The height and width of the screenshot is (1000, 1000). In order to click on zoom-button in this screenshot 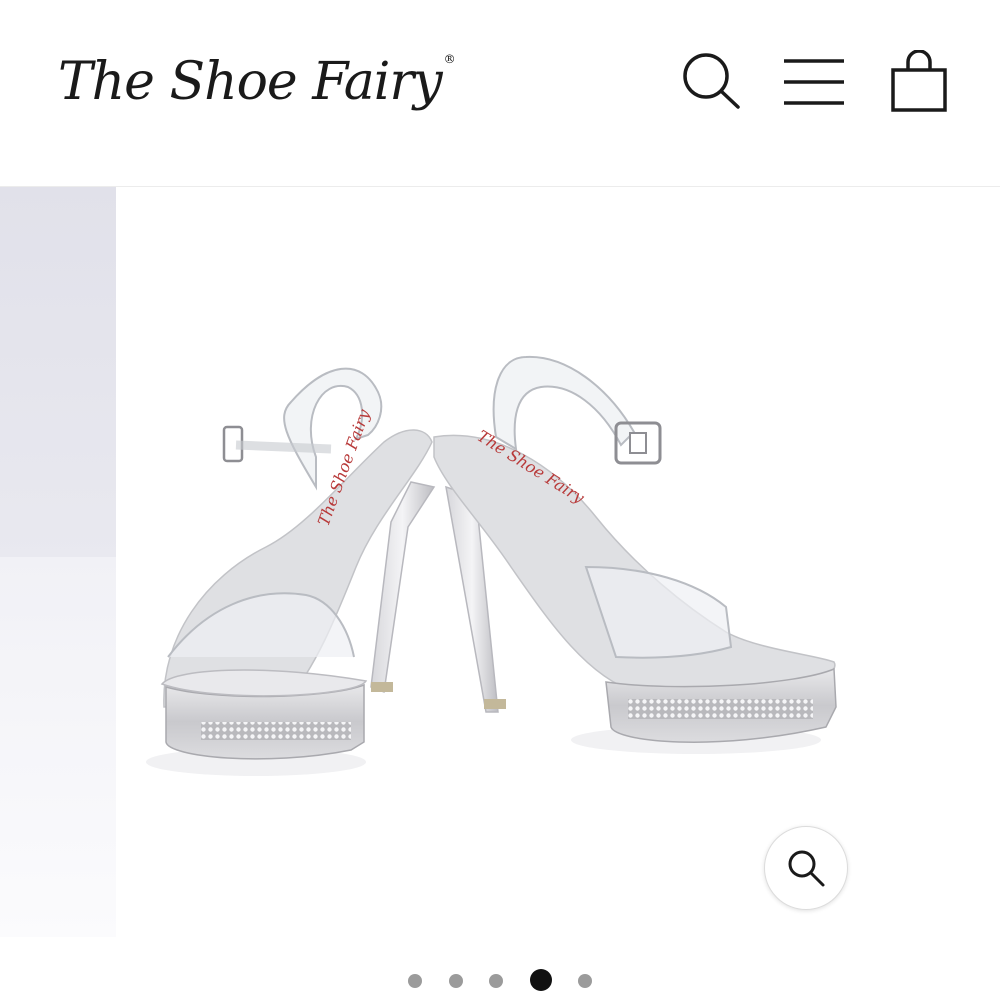, I will do `click(806, 868)`.